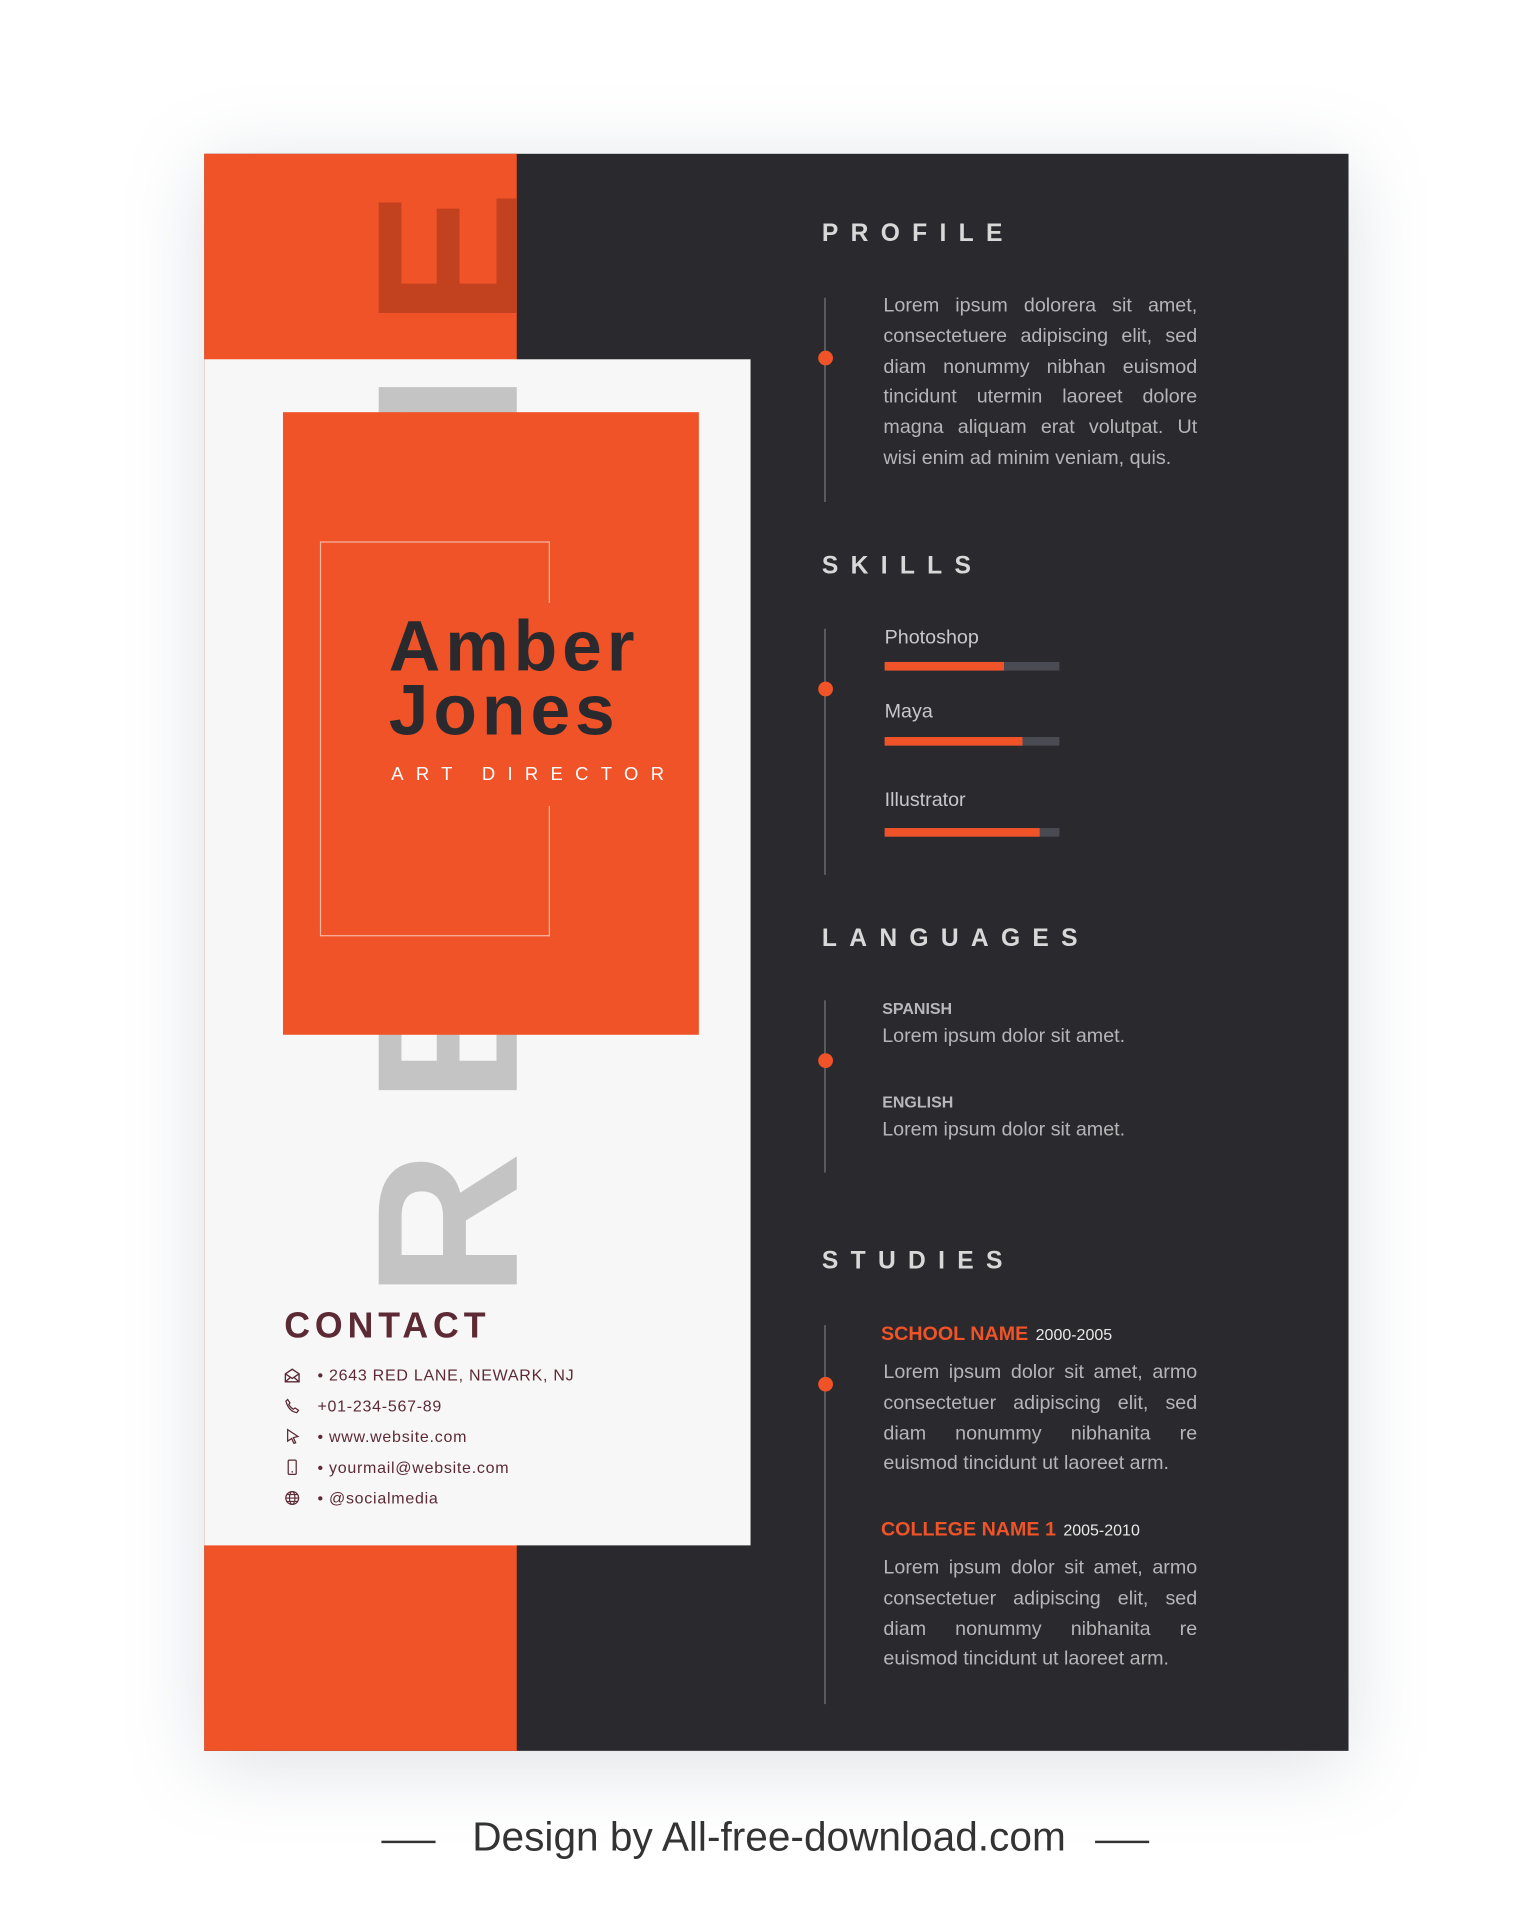 The width and height of the screenshot is (1538, 1920). Describe the element at coordinates (292, 1498) in the screenshot. I see `globe-icon` at that location.